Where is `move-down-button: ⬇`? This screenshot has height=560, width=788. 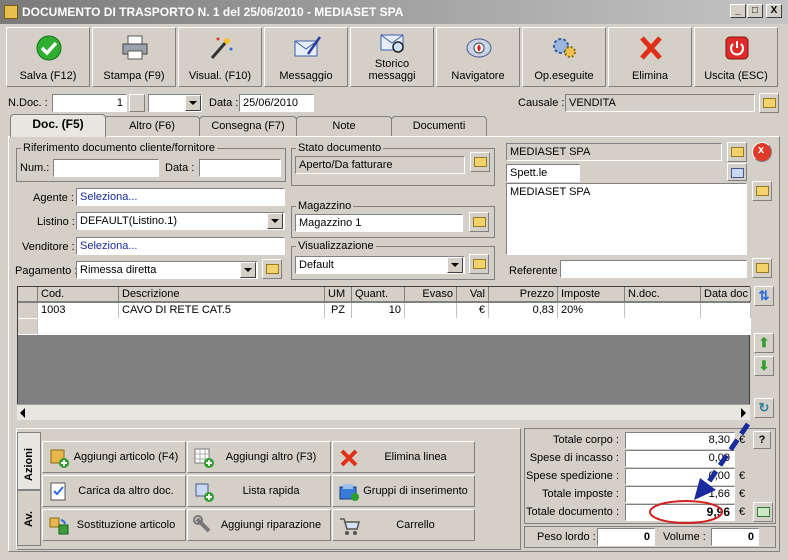 move-down-button: ⬇ is located at coordinates (764, 366).